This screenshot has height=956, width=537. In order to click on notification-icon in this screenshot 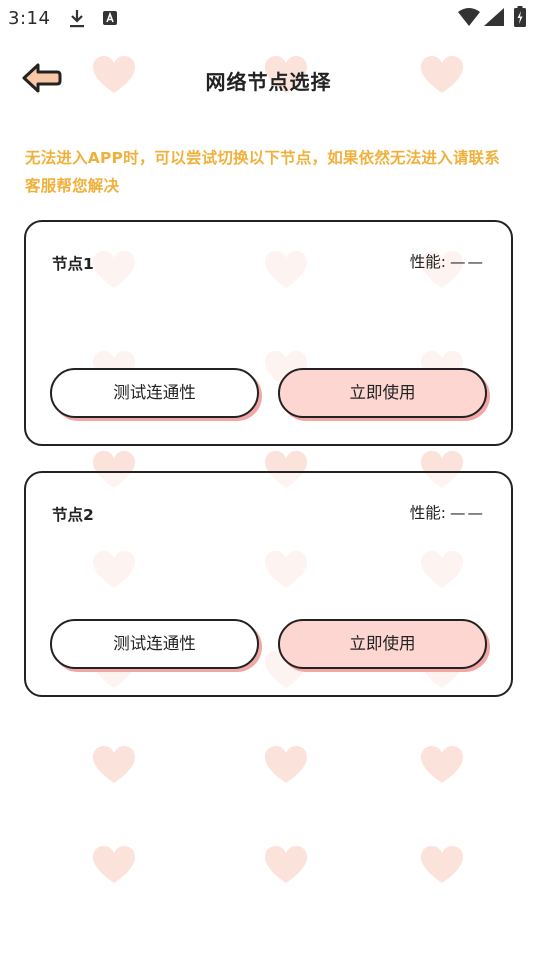, I will do `click(110, 18)`.